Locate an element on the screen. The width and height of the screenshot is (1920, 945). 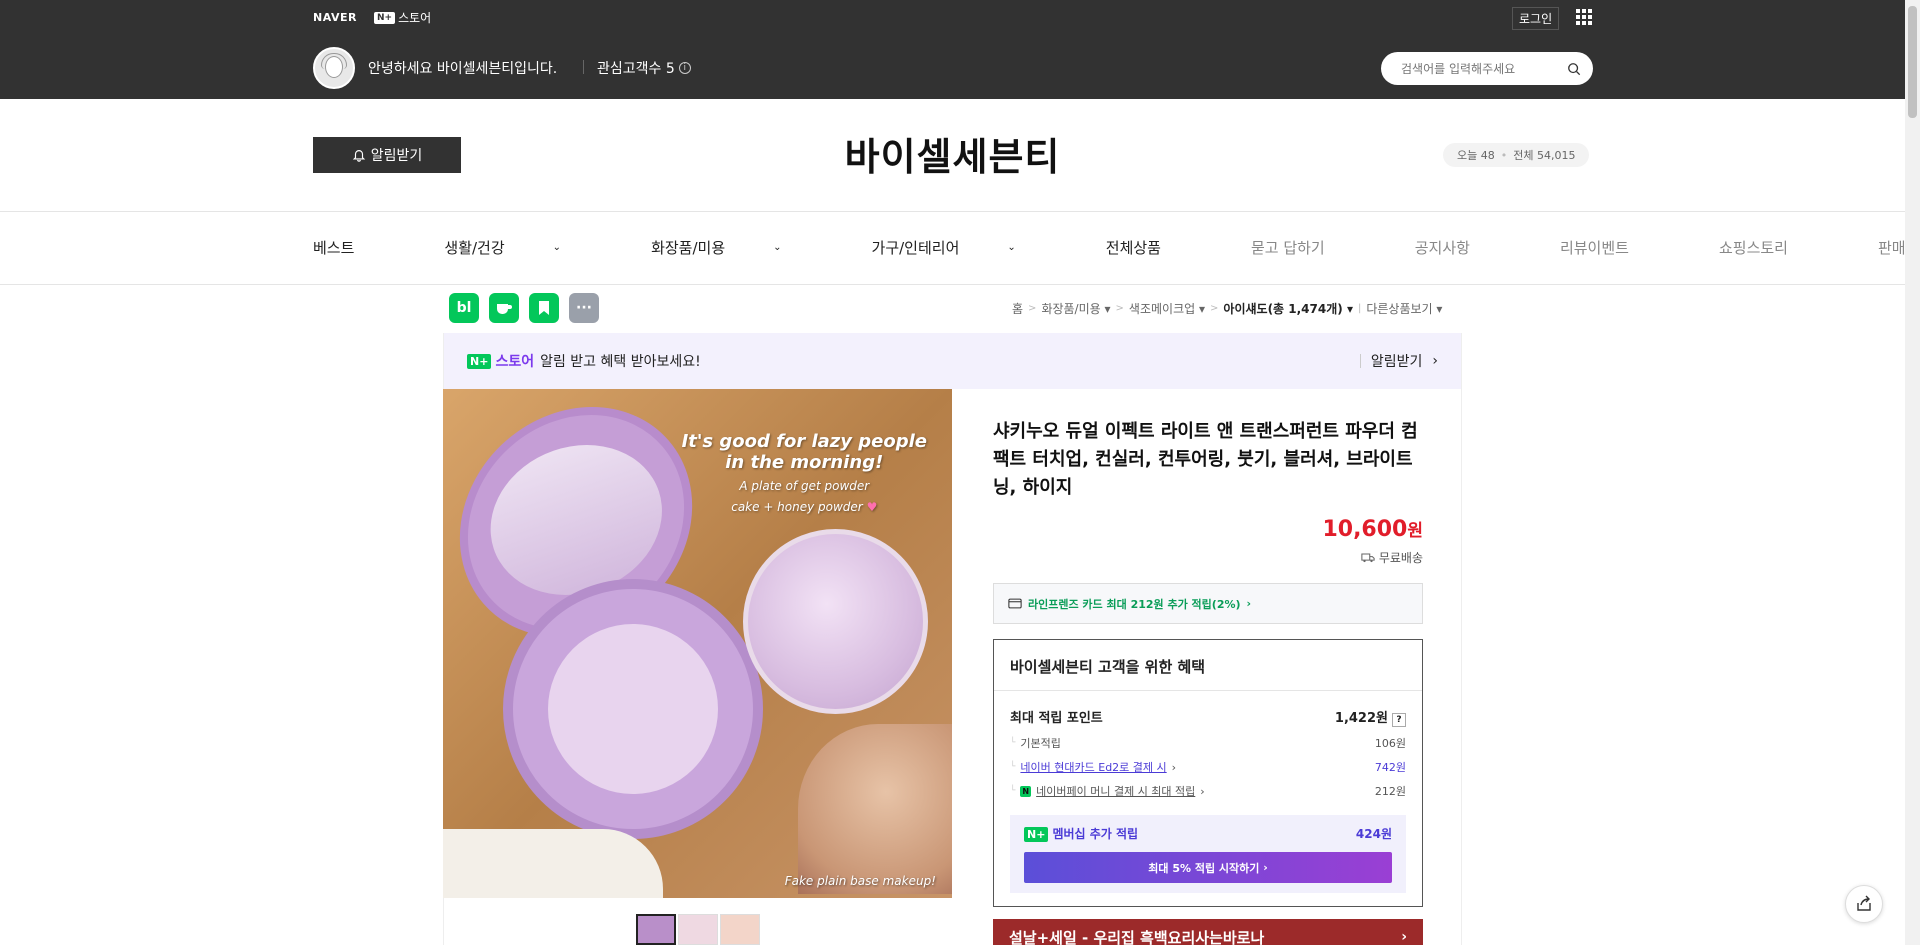
shipping-label: 무료배송 is located at coordinates (1400, 558).